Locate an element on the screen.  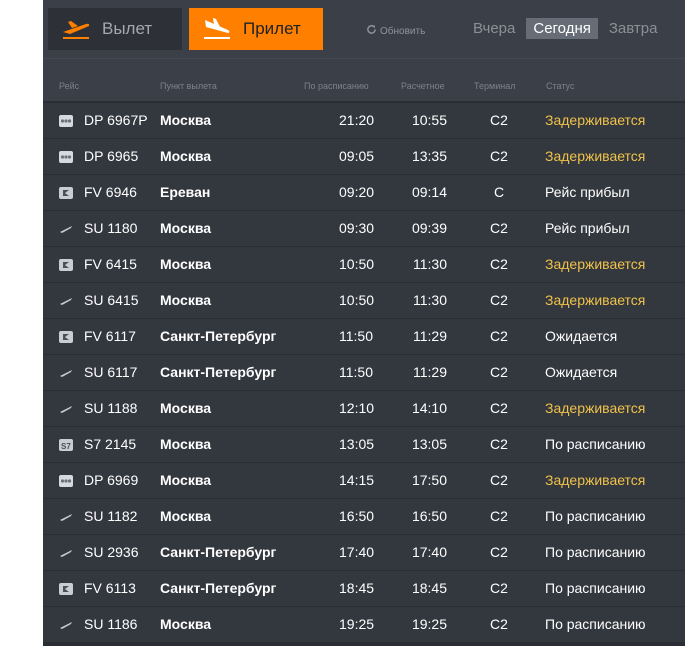
plane-arrival-icon is located at coordinates (217, 29).